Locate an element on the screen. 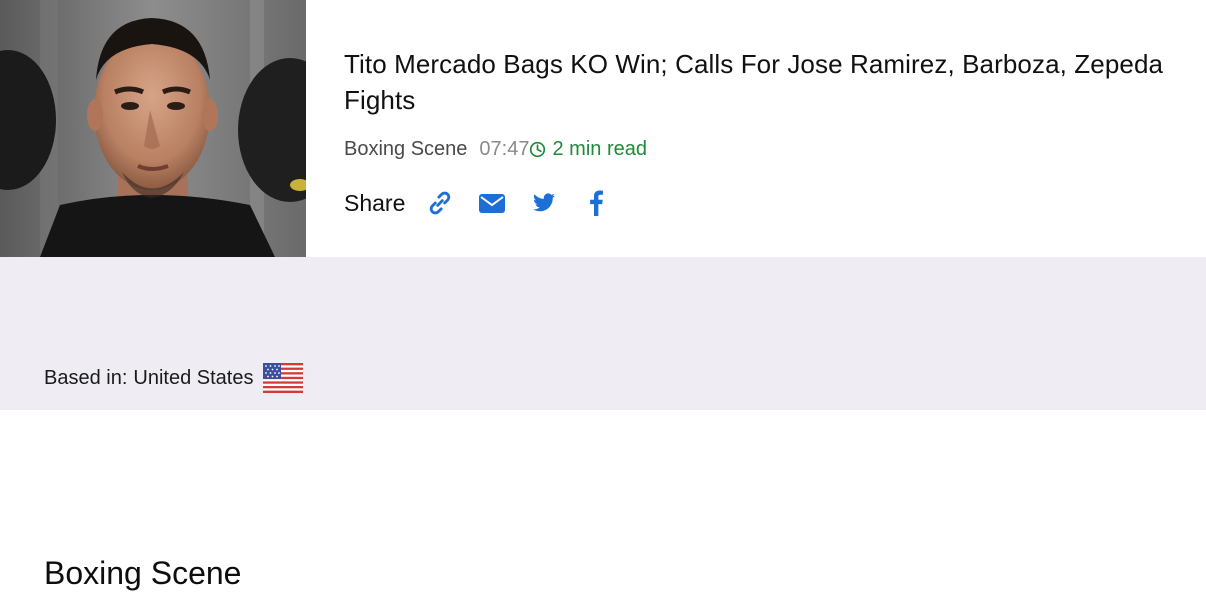 The height and width of the screenshot is (593, 1206). article-thumbnail is located at coordinates (153, 128).